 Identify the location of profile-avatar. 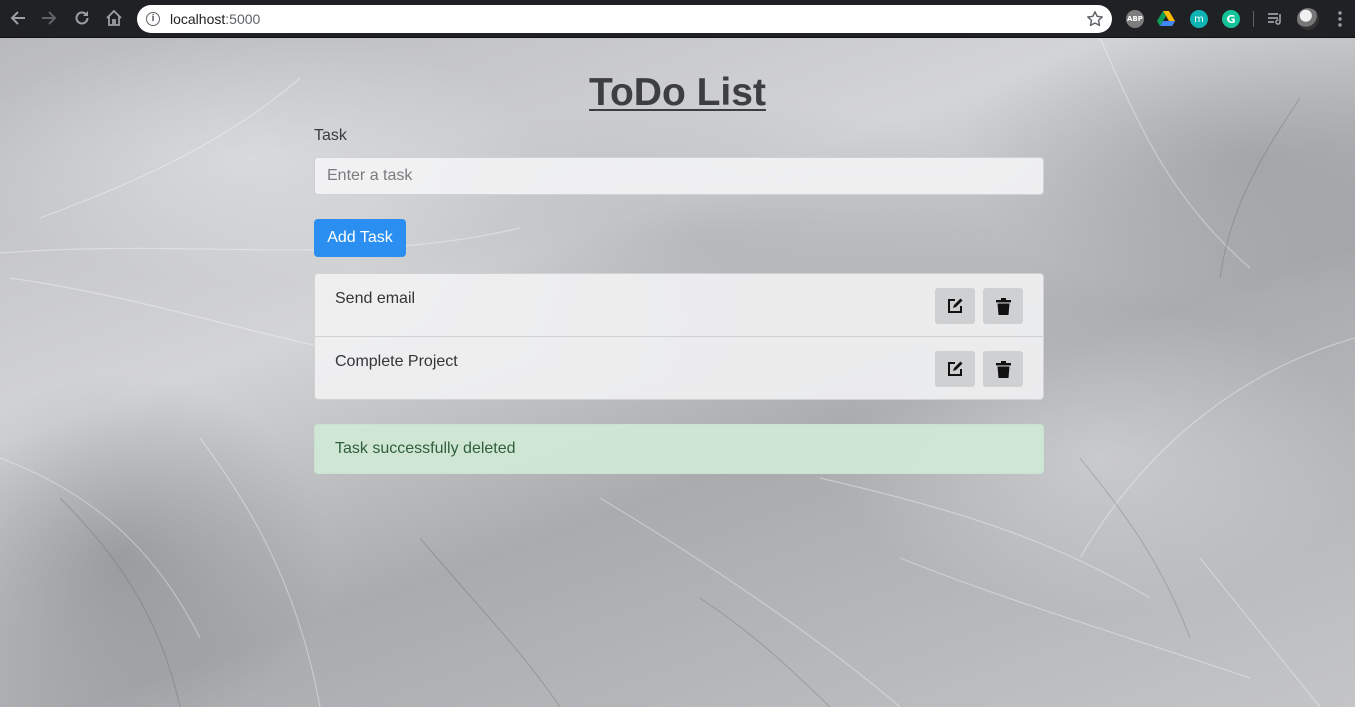
(1308, 19).